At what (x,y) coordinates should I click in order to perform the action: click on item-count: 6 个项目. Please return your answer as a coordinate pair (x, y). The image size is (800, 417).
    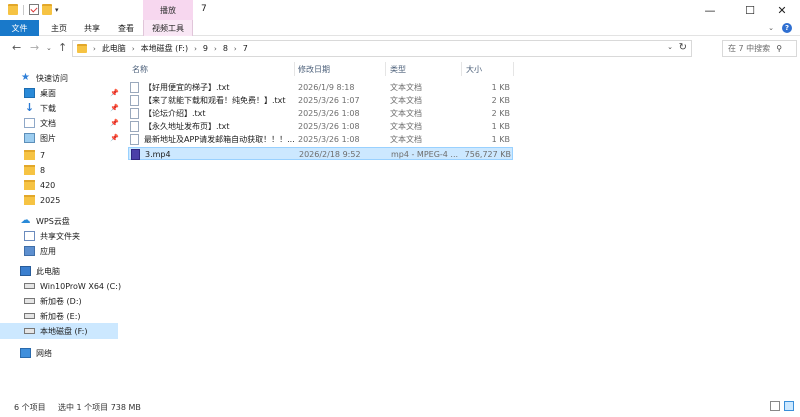
    Looking at the image, I should click on (30, 407).